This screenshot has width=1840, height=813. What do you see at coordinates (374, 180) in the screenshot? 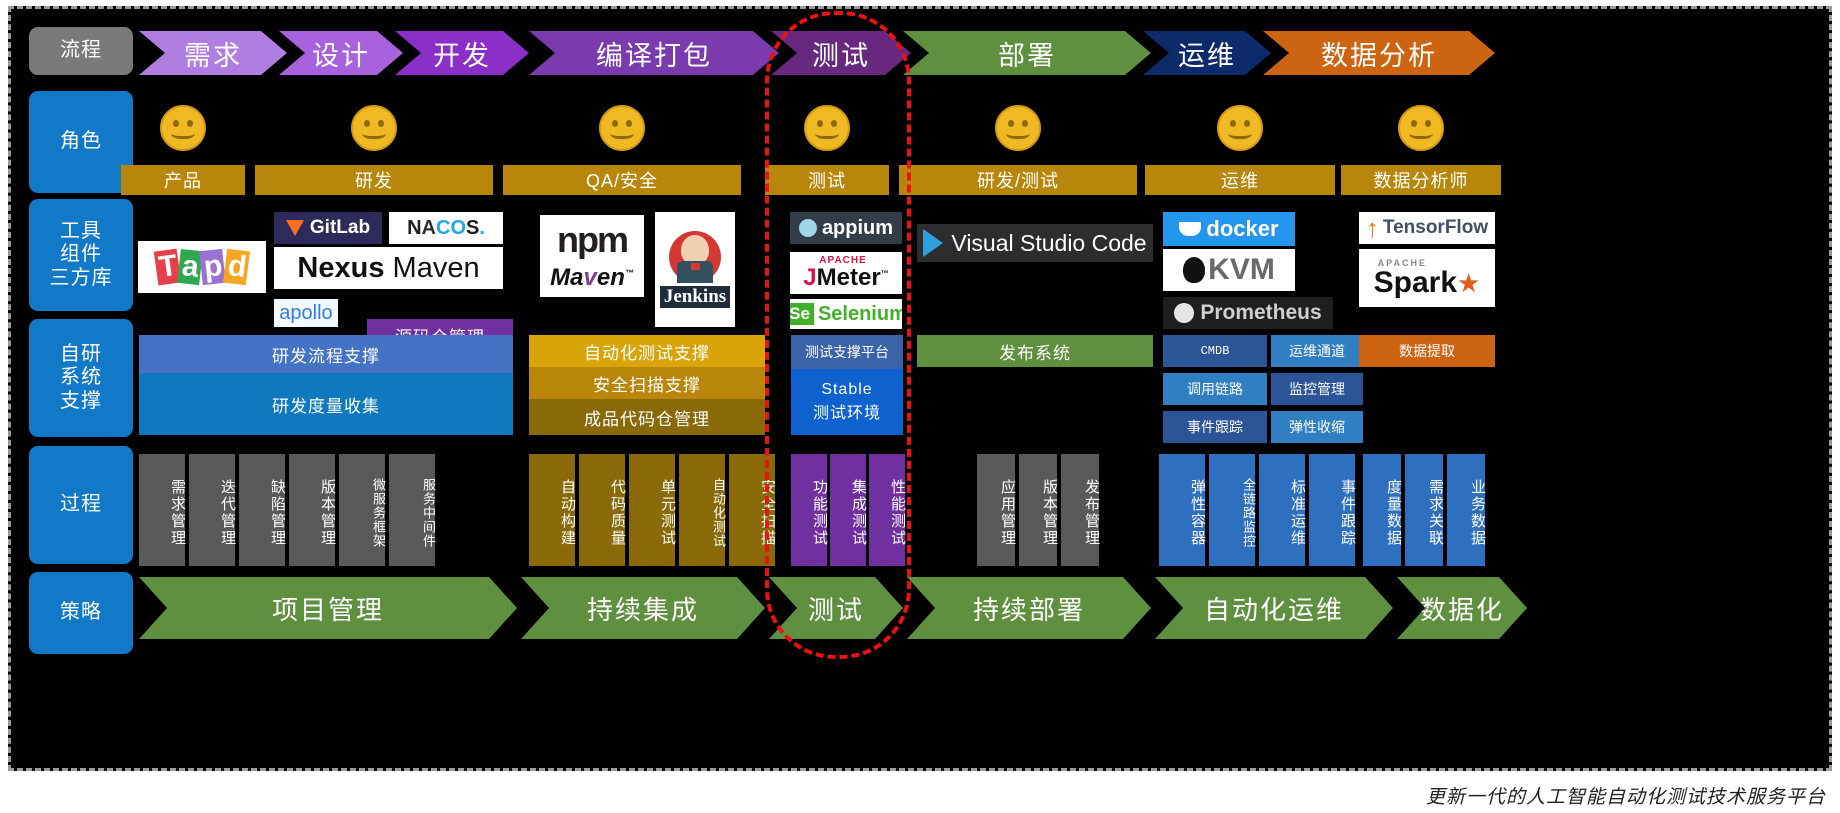
I see `role-label-2: 研发` at bounding box center [374, 180].